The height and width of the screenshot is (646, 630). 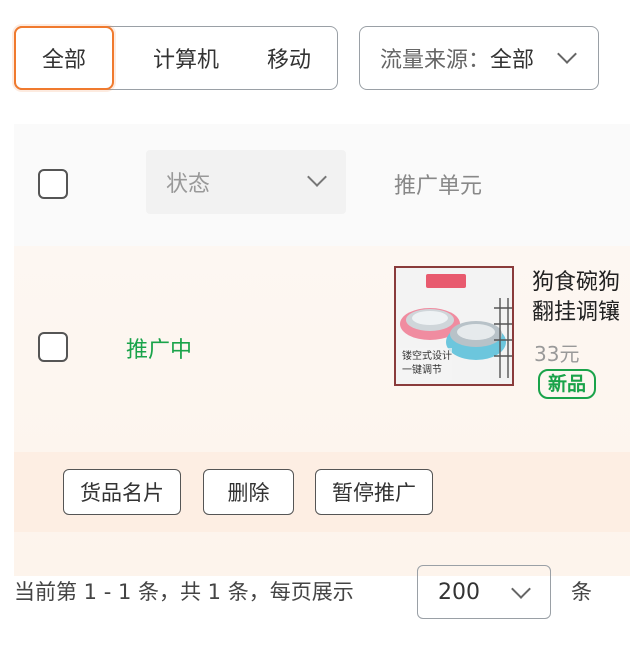 What do you see at coordinates (454, 326) in the screenshot?
I see `product-thumbnail: 镂空式设计 一键调节` at bounding box center [454, 326].